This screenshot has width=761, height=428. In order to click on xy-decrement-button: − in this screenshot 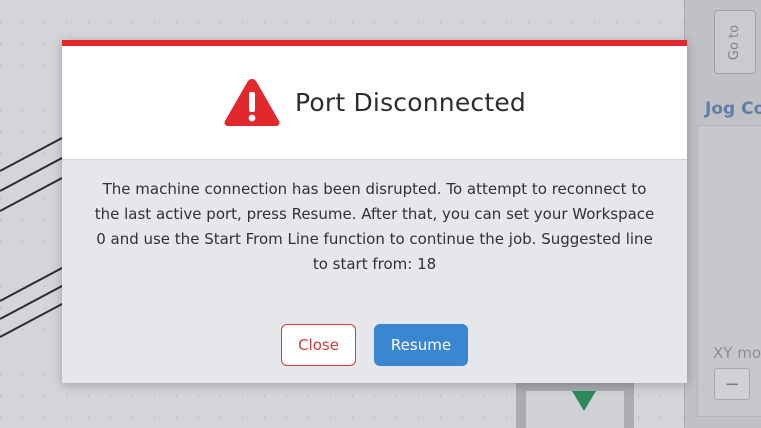, I will do `click(732, 384)`.